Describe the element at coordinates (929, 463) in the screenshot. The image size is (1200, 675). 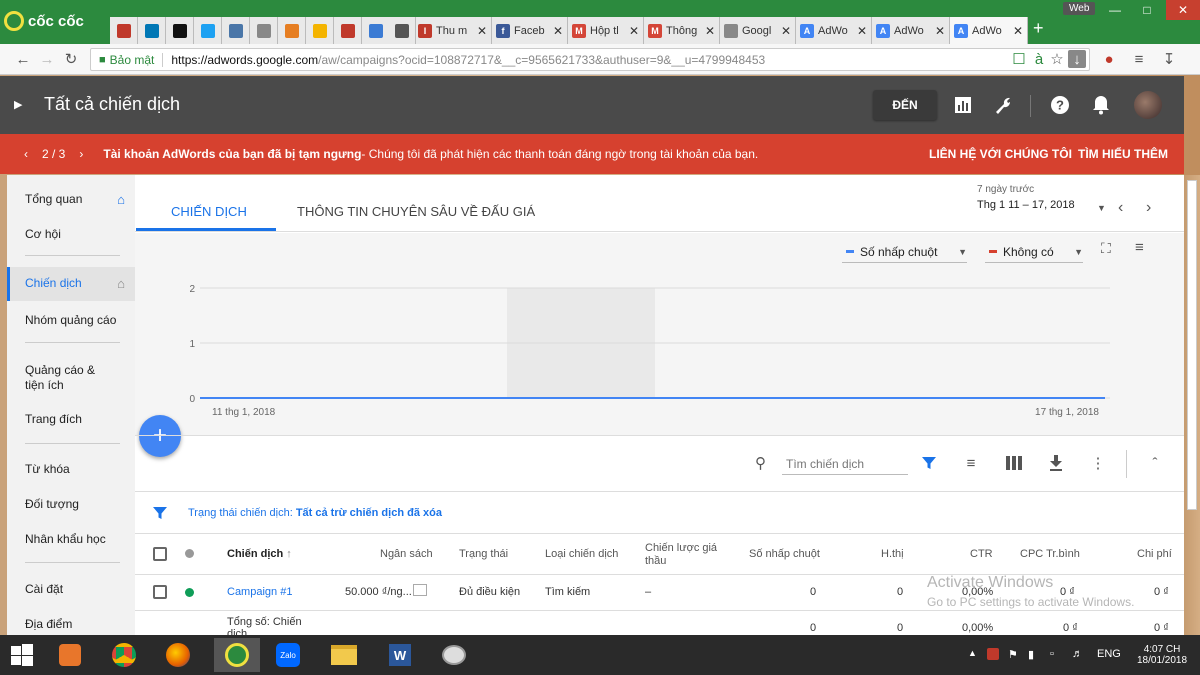
I see `filter-icon` at that location.